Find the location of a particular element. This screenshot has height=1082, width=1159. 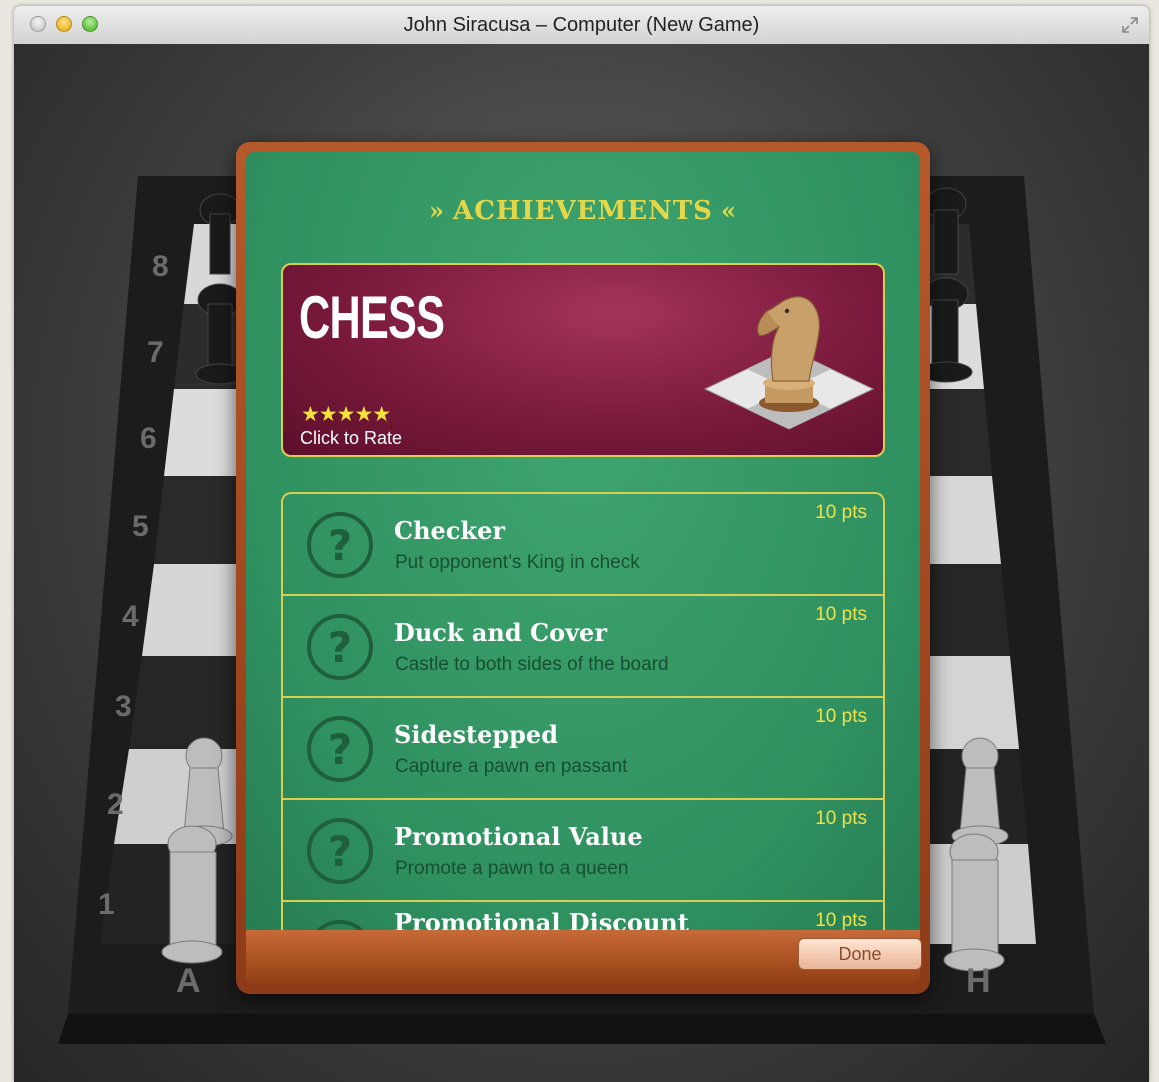

achievement-title: Duck and Cover is located at coordinates (500, 632).